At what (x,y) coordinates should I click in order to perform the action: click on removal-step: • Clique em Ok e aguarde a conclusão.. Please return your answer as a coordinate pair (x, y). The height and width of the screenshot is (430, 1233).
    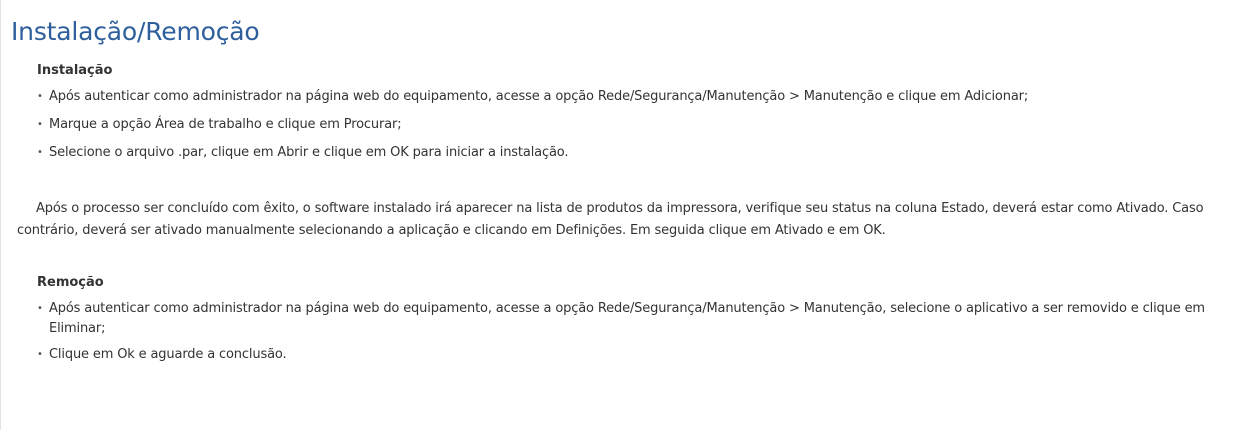
    Looking at the image, I should click on (632, 355).